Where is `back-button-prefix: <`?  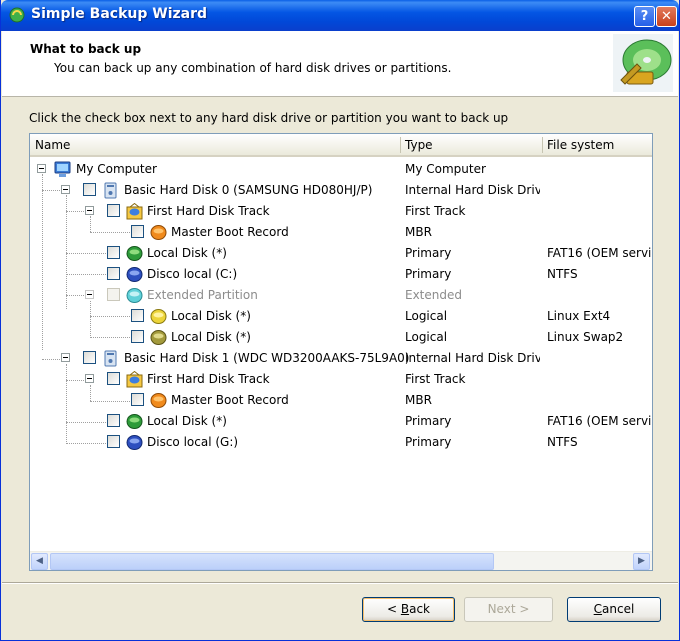
back-button-prefix: < is located at coordinates (393, 609).